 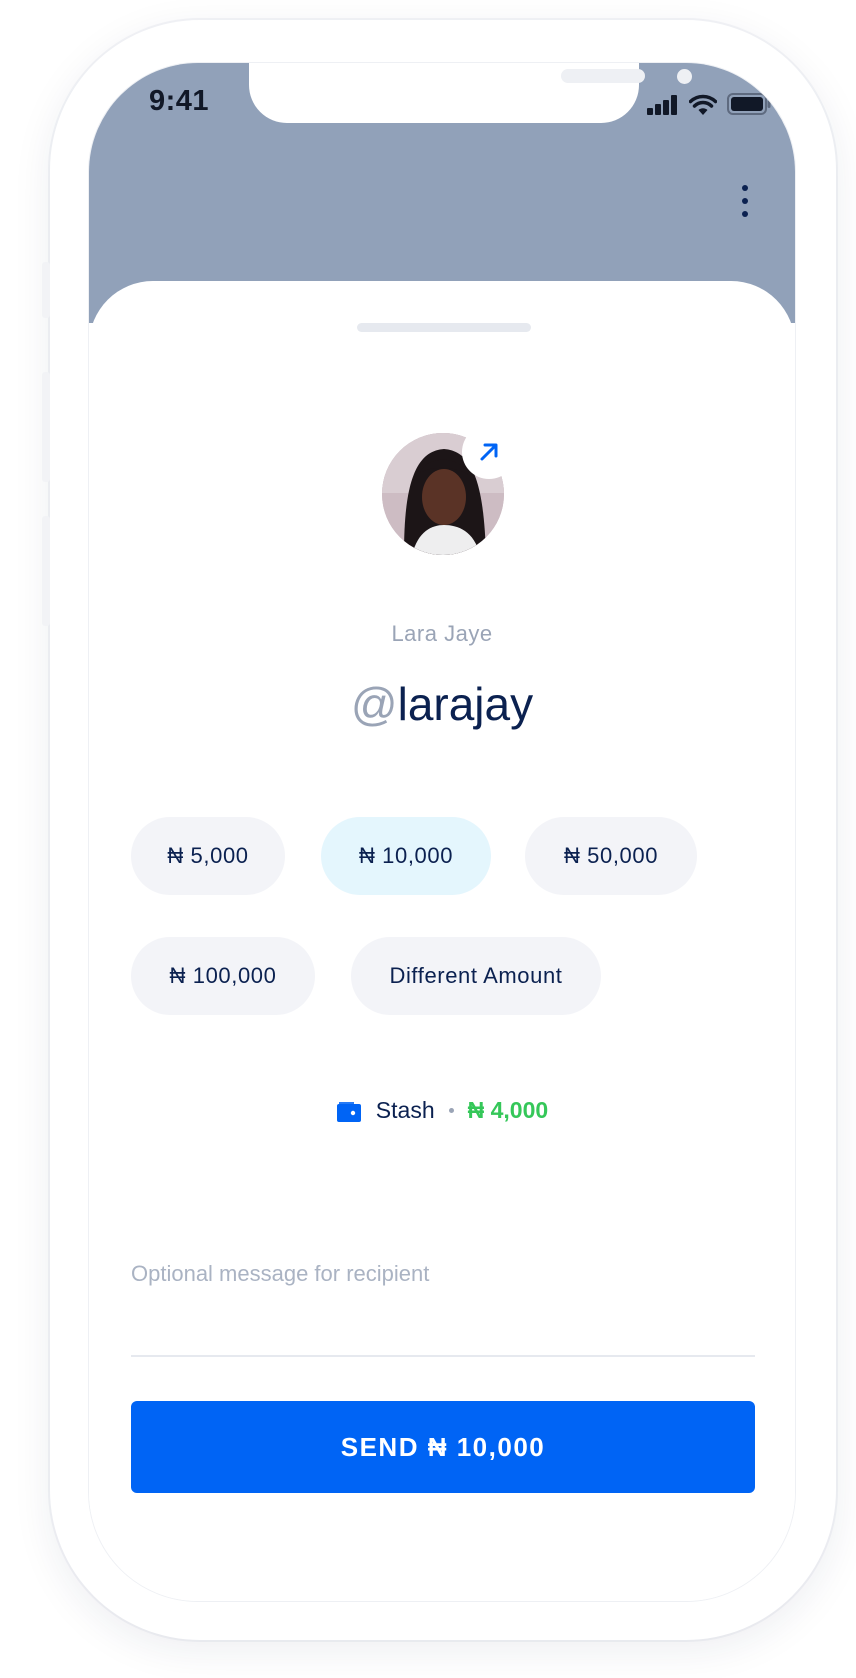 I want to click on amount-chip: ₦ 100,000, so click(x=223, y=976).